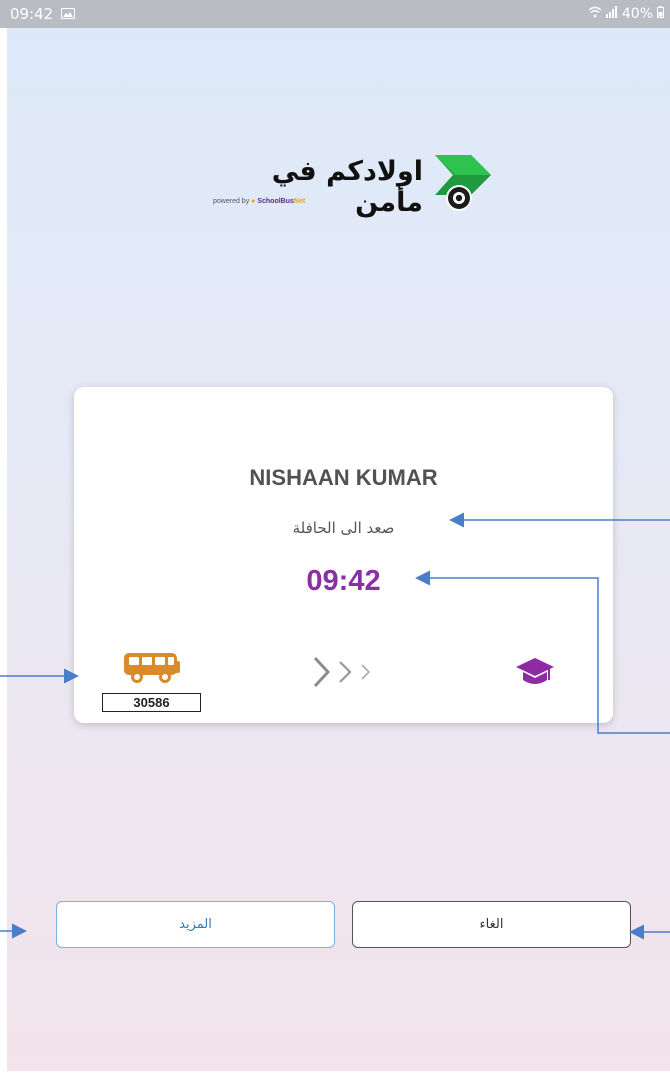 This screenshot has height=1077, width=670. I want to click on student-name: NISHAAN KUMAR, so click(343, 477).